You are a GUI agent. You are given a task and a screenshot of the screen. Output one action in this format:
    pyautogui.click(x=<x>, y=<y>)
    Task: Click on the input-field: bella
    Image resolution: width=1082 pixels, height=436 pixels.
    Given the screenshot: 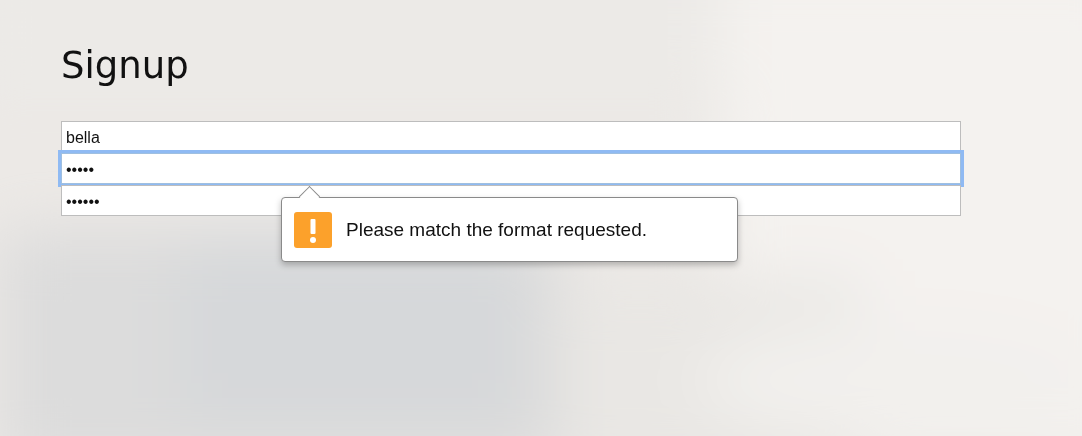 What is the action you would take?
    pyautogui.click(x=511, y=136)
    